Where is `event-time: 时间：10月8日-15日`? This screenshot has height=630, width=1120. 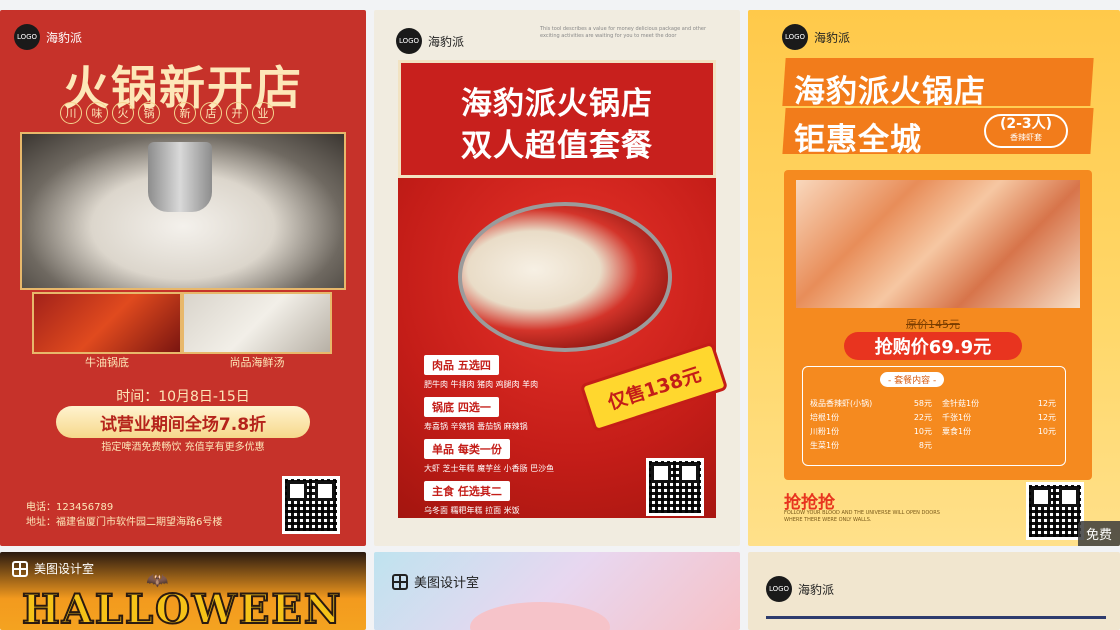
event-time: 时间：10月8日-15日 is located at coordinates (183, 397).